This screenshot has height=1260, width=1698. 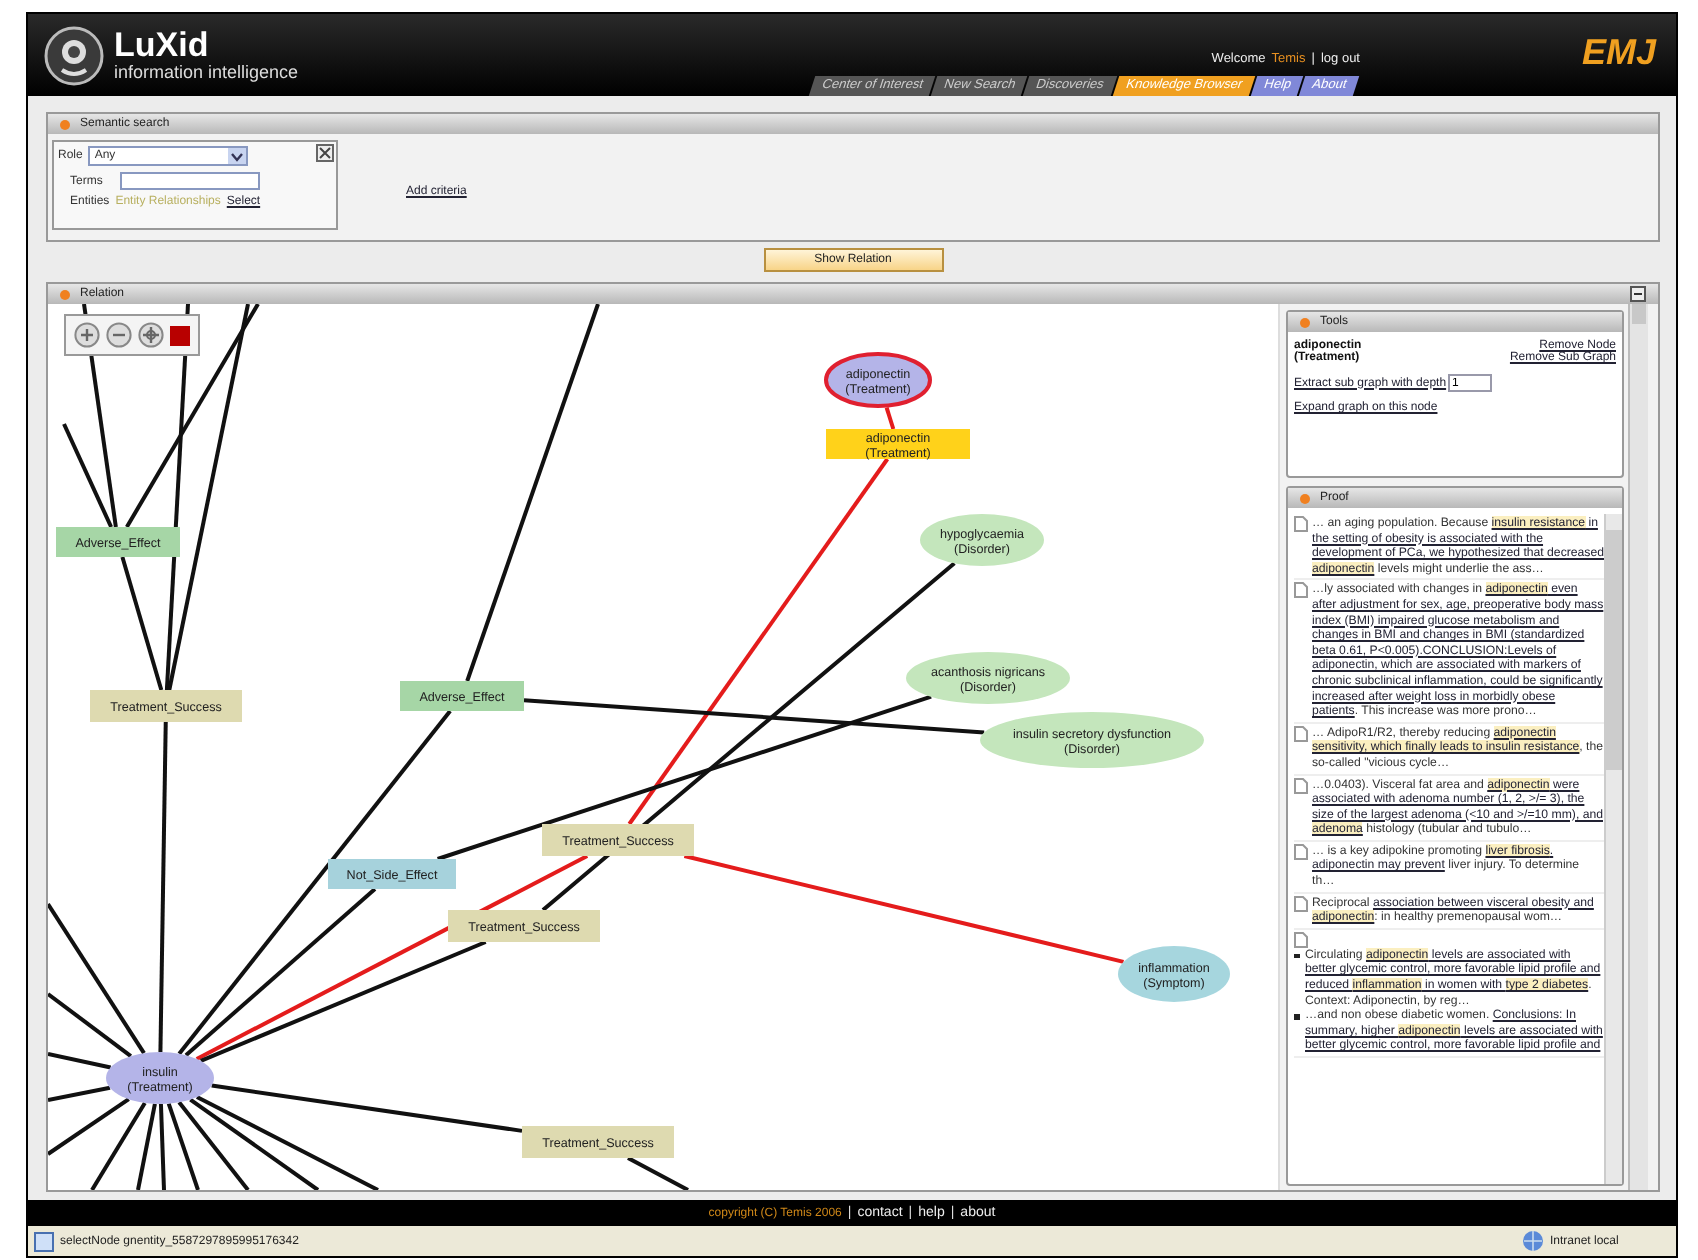 What do you see at coordinates (180, 335) in the screenshot?
I see `stop-icon` at bounding box center [180, 335].